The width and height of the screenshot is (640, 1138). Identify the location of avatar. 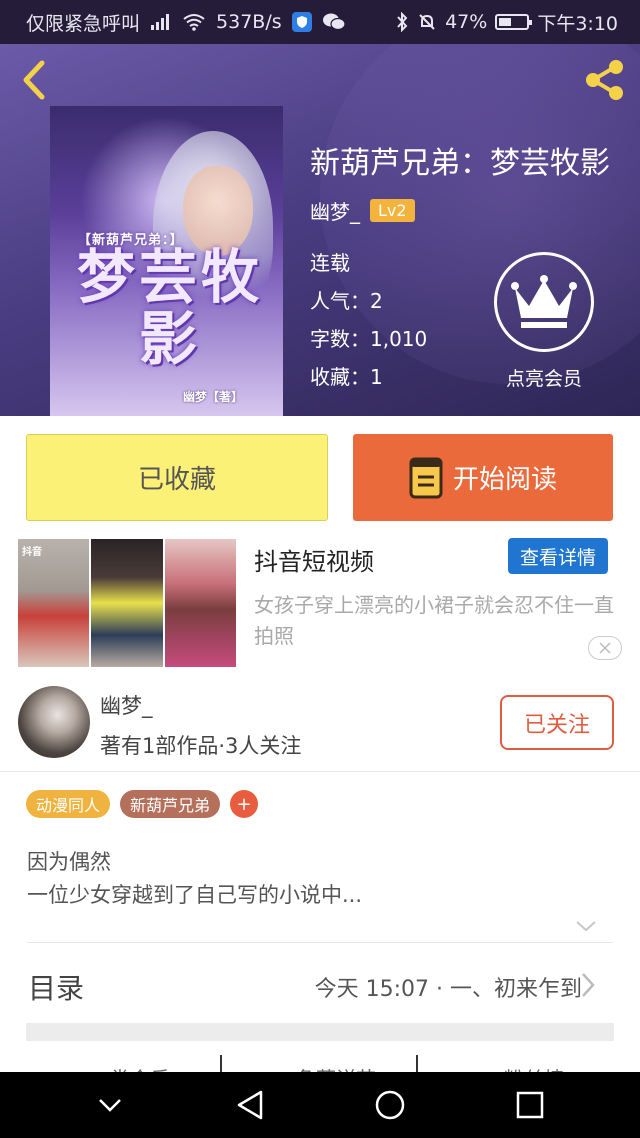
(54, 722).